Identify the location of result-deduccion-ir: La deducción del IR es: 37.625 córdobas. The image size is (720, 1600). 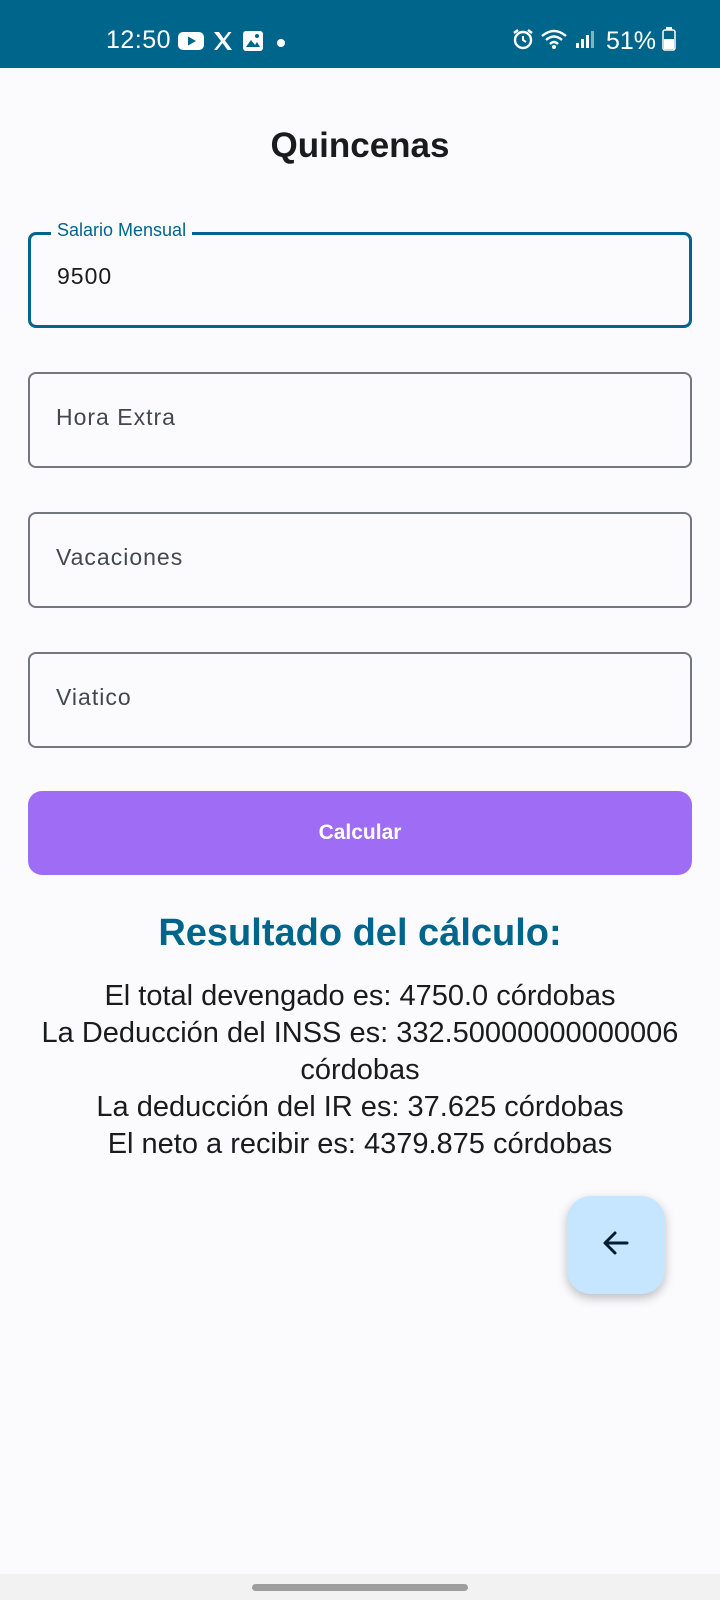
(360, 1107).